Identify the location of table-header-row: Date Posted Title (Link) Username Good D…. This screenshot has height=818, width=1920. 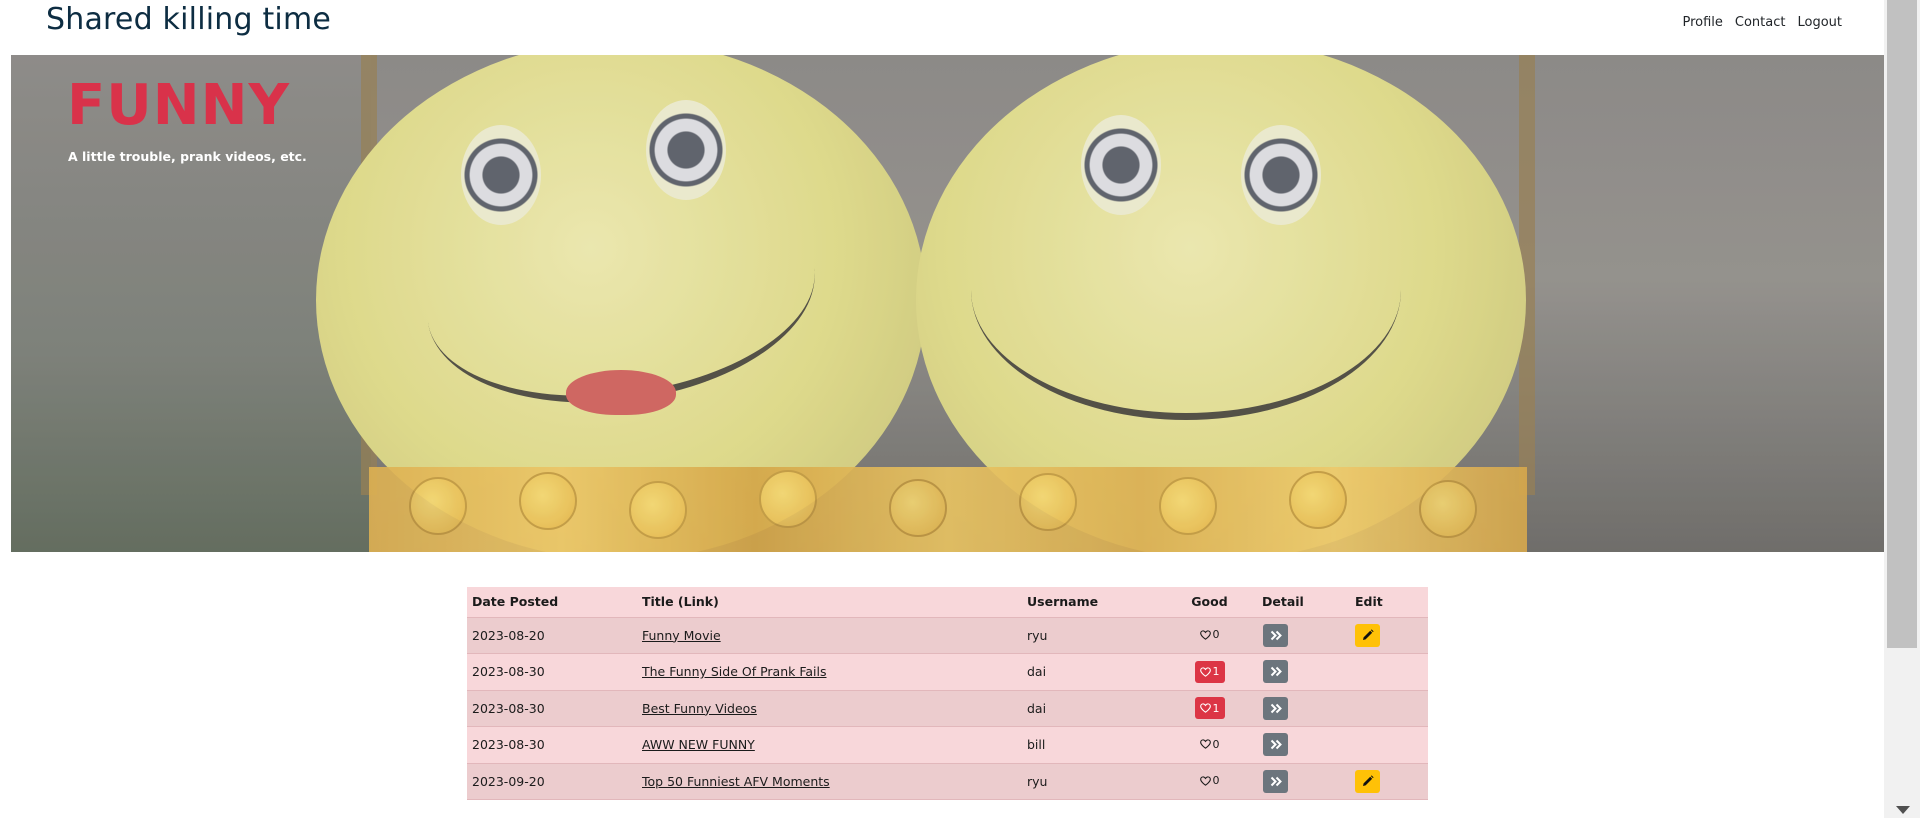
(947, 602).